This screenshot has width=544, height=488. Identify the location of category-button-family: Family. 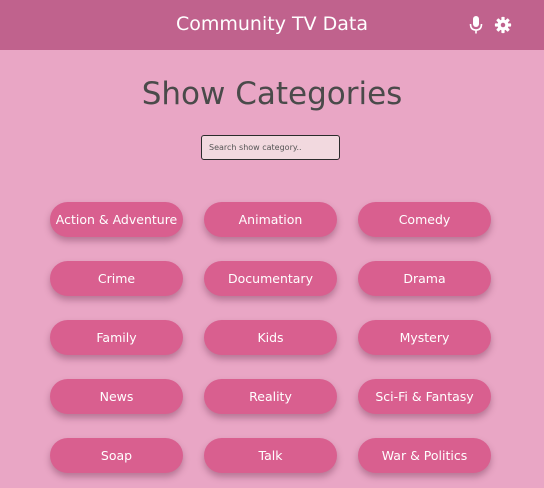
(116, 337).